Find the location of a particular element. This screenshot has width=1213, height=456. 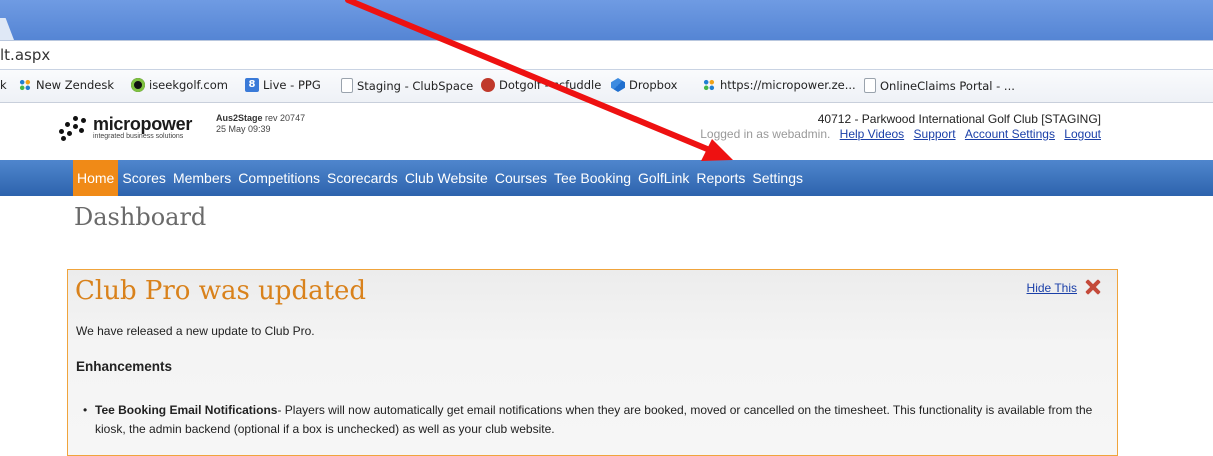

bookmark-label: k is located at coordinates (3, 85).